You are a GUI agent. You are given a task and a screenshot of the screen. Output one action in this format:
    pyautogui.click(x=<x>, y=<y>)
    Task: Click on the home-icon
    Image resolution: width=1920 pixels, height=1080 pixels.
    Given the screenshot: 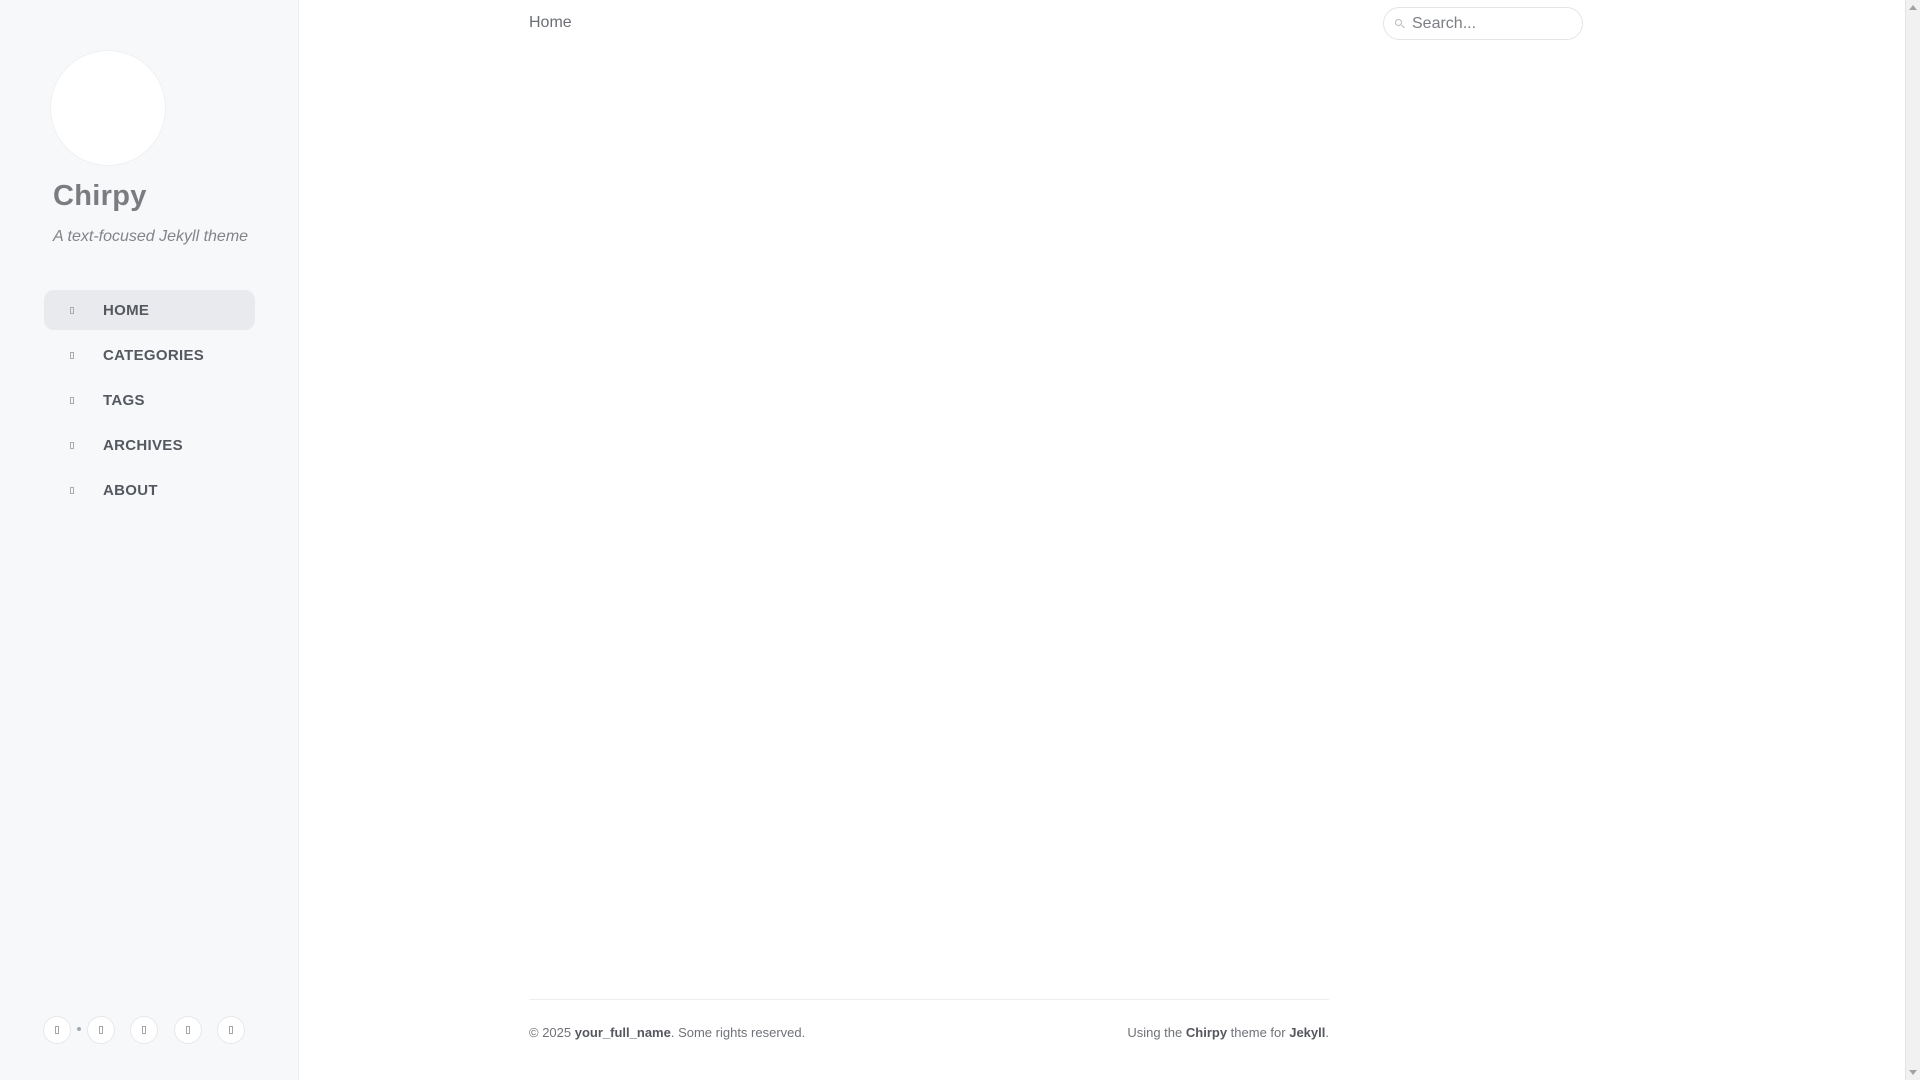 What is the action you would take?
    pyautogui.click(x=72, y=310)
    